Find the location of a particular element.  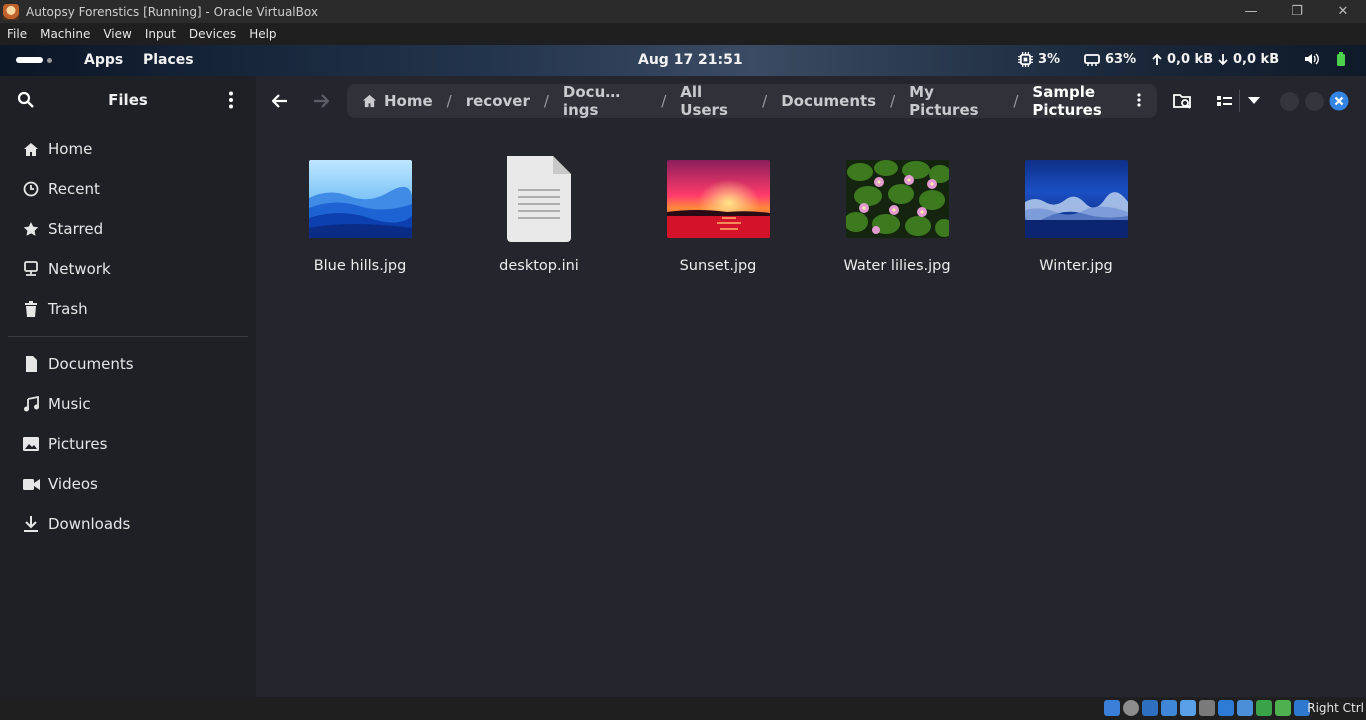

search-location-button is located at coordinates (1182, 101).